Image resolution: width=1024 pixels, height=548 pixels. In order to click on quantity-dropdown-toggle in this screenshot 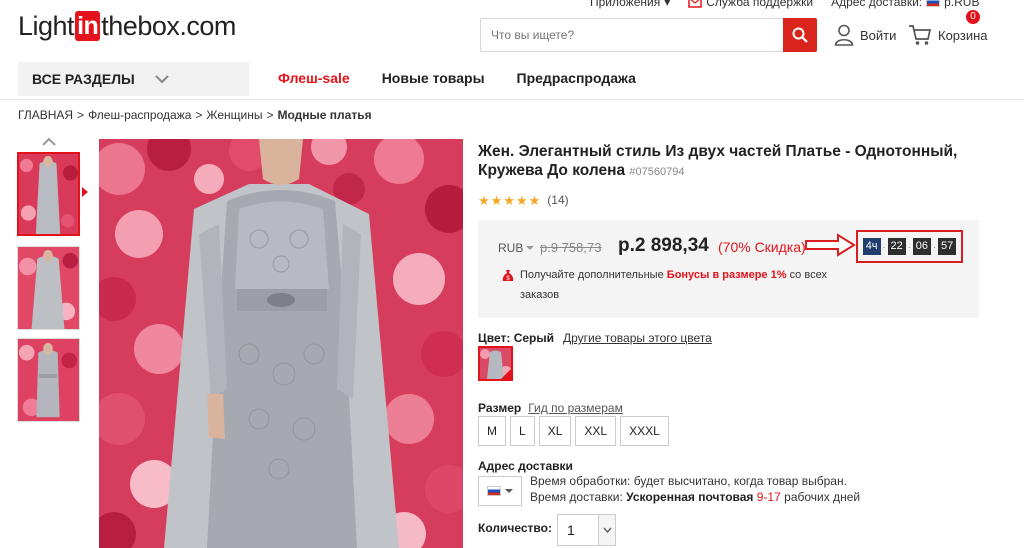, I will do `click(606, 530)`.